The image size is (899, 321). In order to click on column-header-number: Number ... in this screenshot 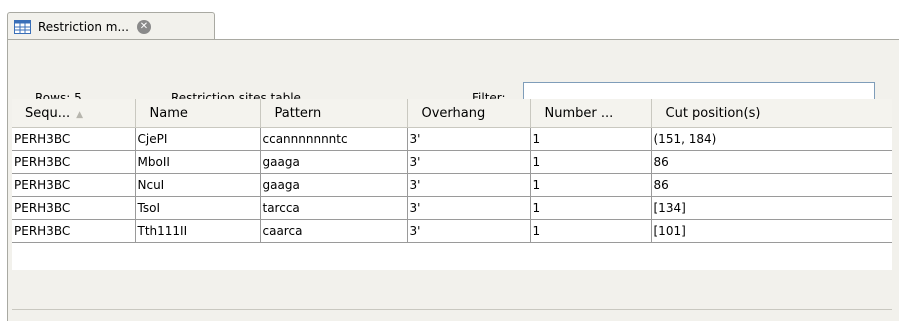, I will do `click(591, 113)`.